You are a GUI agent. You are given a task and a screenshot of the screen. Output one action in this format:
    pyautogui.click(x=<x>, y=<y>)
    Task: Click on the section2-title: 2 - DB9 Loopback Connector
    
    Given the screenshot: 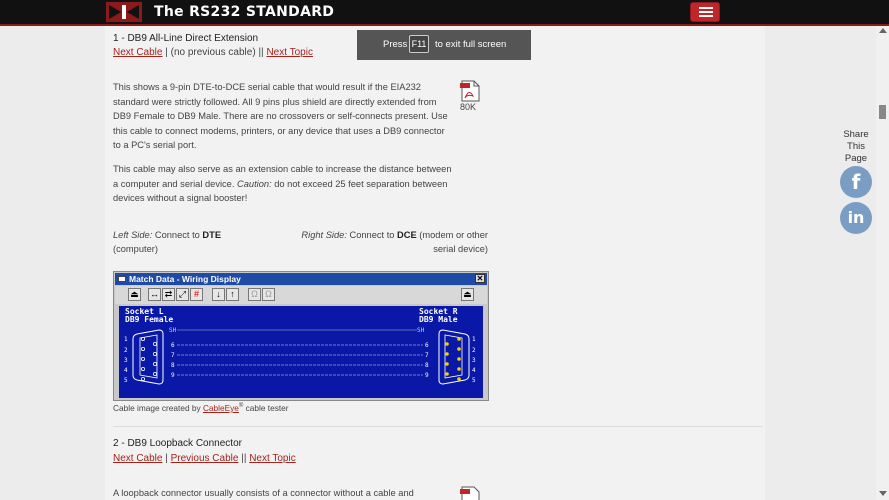 What is the action you would take?
    pyautogui.click(x=177, y=443)
    